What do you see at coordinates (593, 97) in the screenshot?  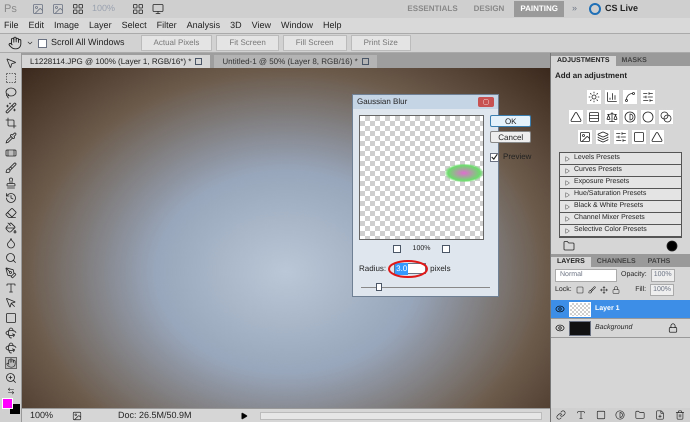 I see `brightness-icon` at bounding box center [593, 97].